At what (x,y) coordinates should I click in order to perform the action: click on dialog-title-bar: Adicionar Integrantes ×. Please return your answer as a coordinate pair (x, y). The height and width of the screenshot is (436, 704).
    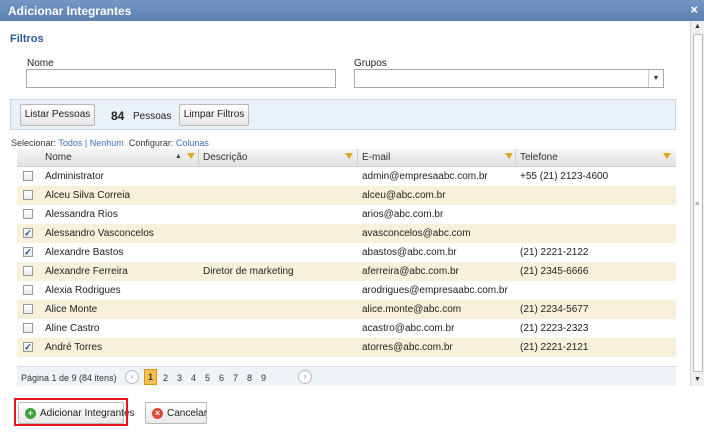
    Looking at the image, I should click on (352, 10).